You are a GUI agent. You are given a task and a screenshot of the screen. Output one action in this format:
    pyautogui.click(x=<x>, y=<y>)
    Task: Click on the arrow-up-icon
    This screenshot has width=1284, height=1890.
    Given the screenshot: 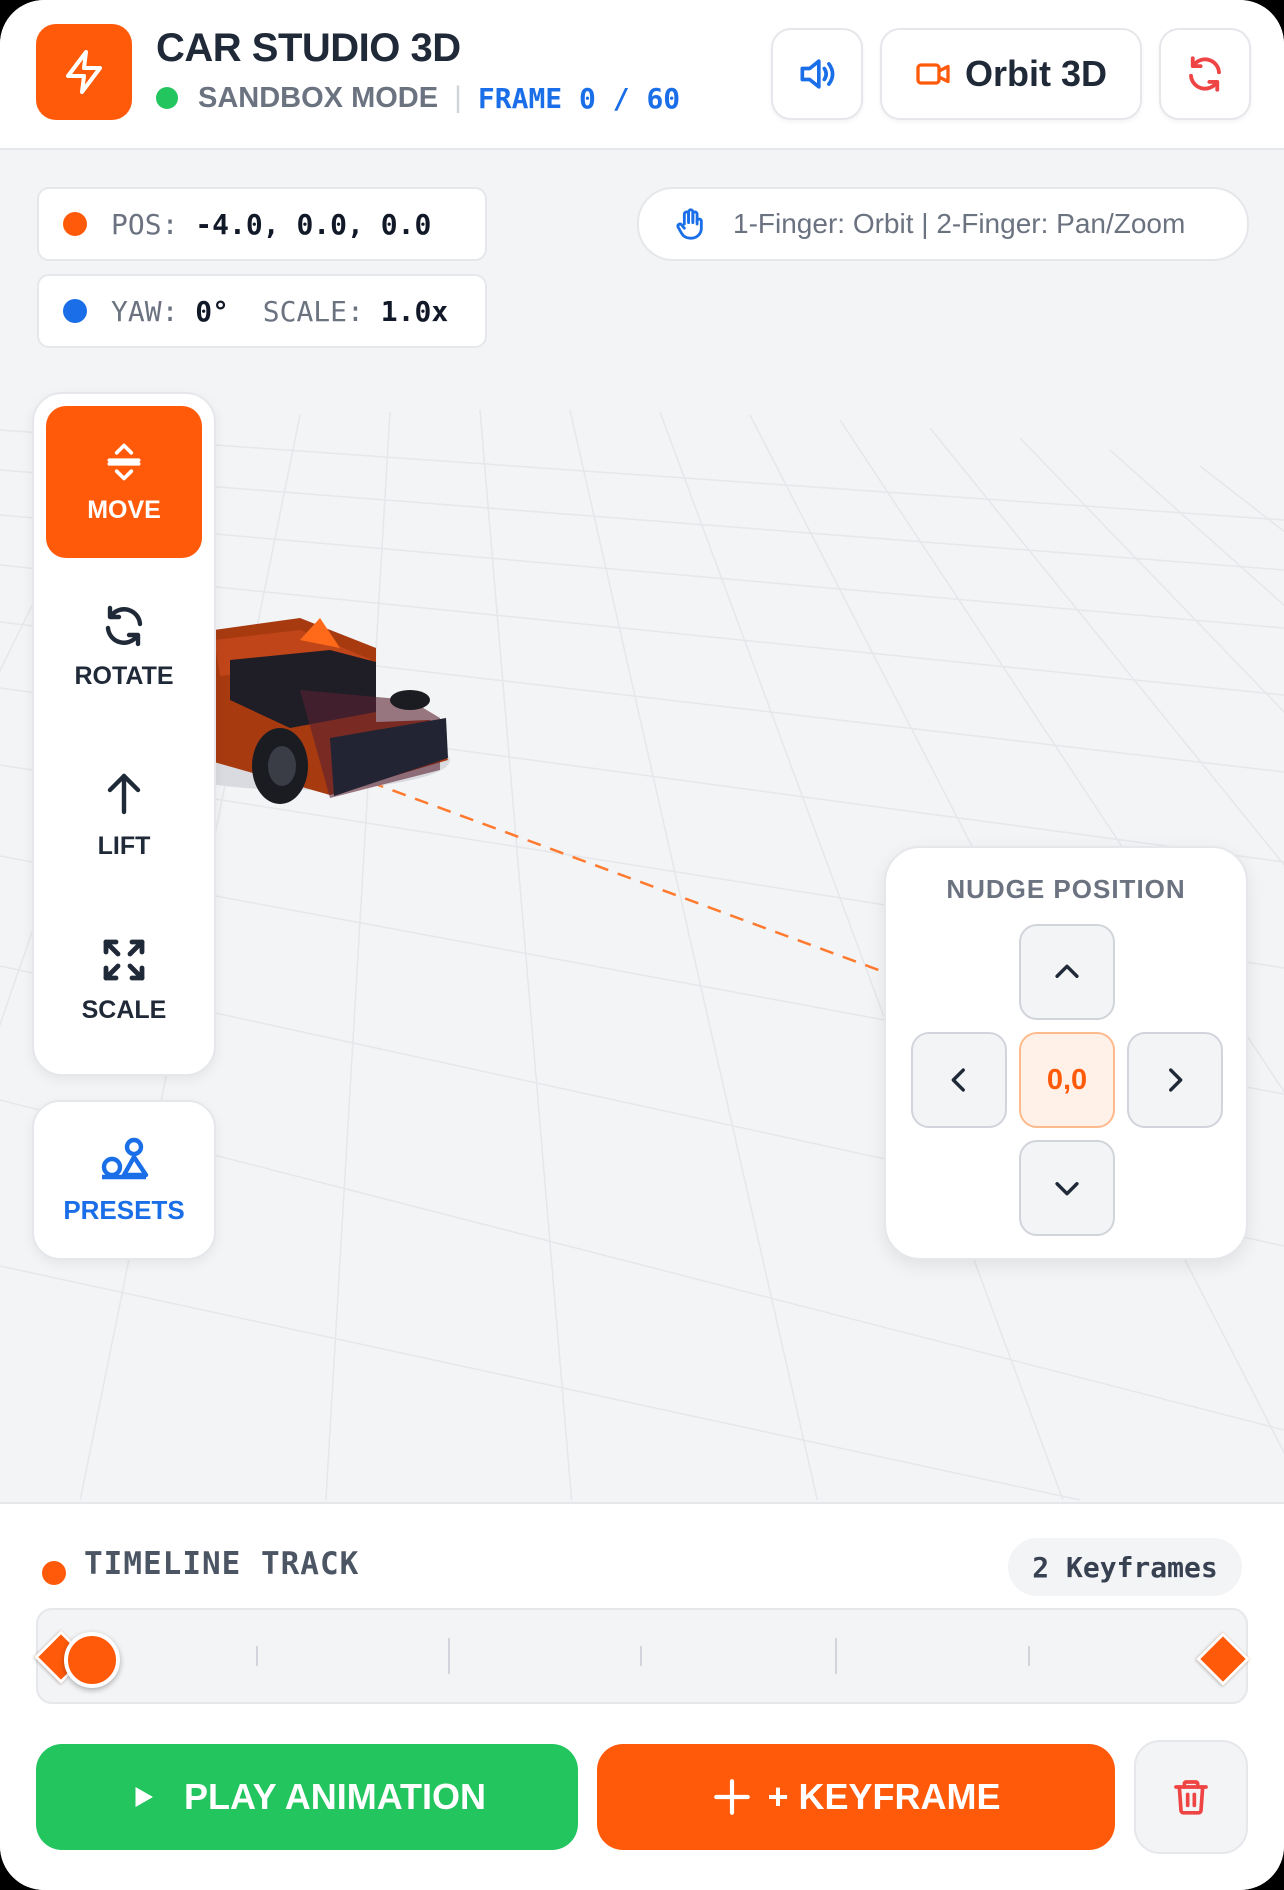 What is the action you would take?
    pyautogui.click(x=124, y=793)
    